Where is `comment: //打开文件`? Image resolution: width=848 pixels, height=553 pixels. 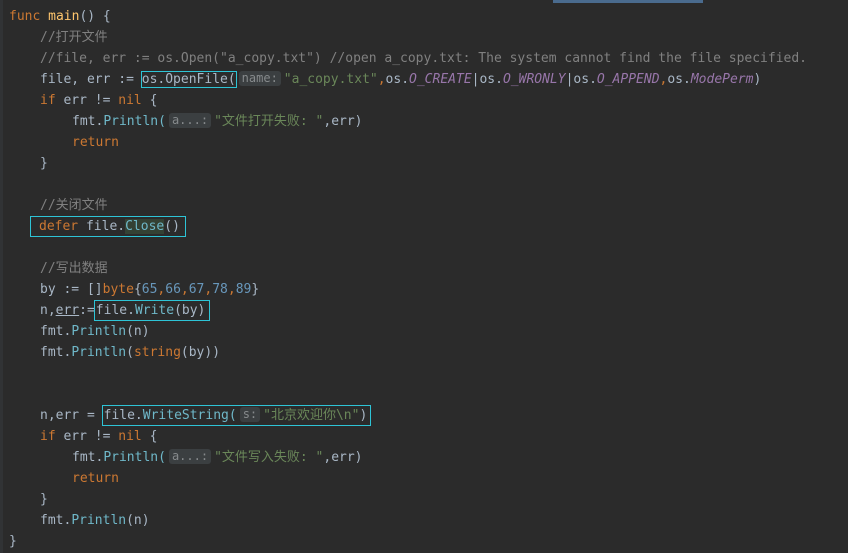 comment: //打开文件 is located at coordinates (74, 37).